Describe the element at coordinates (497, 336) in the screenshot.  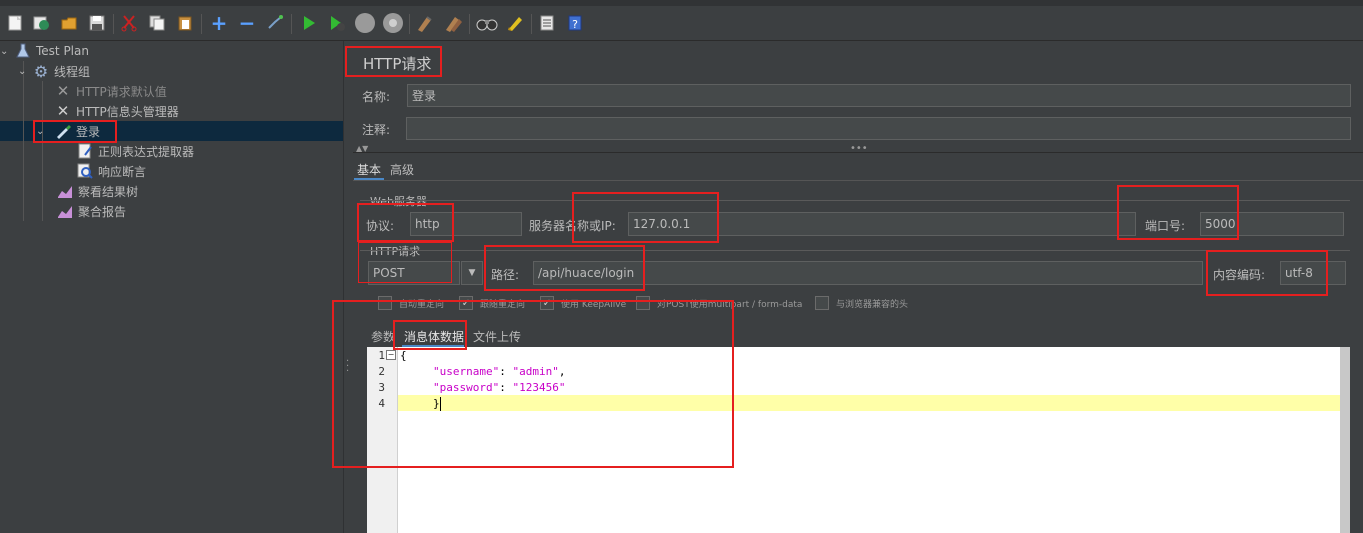
I see `tab-file-upload: 文件上传` at that location.